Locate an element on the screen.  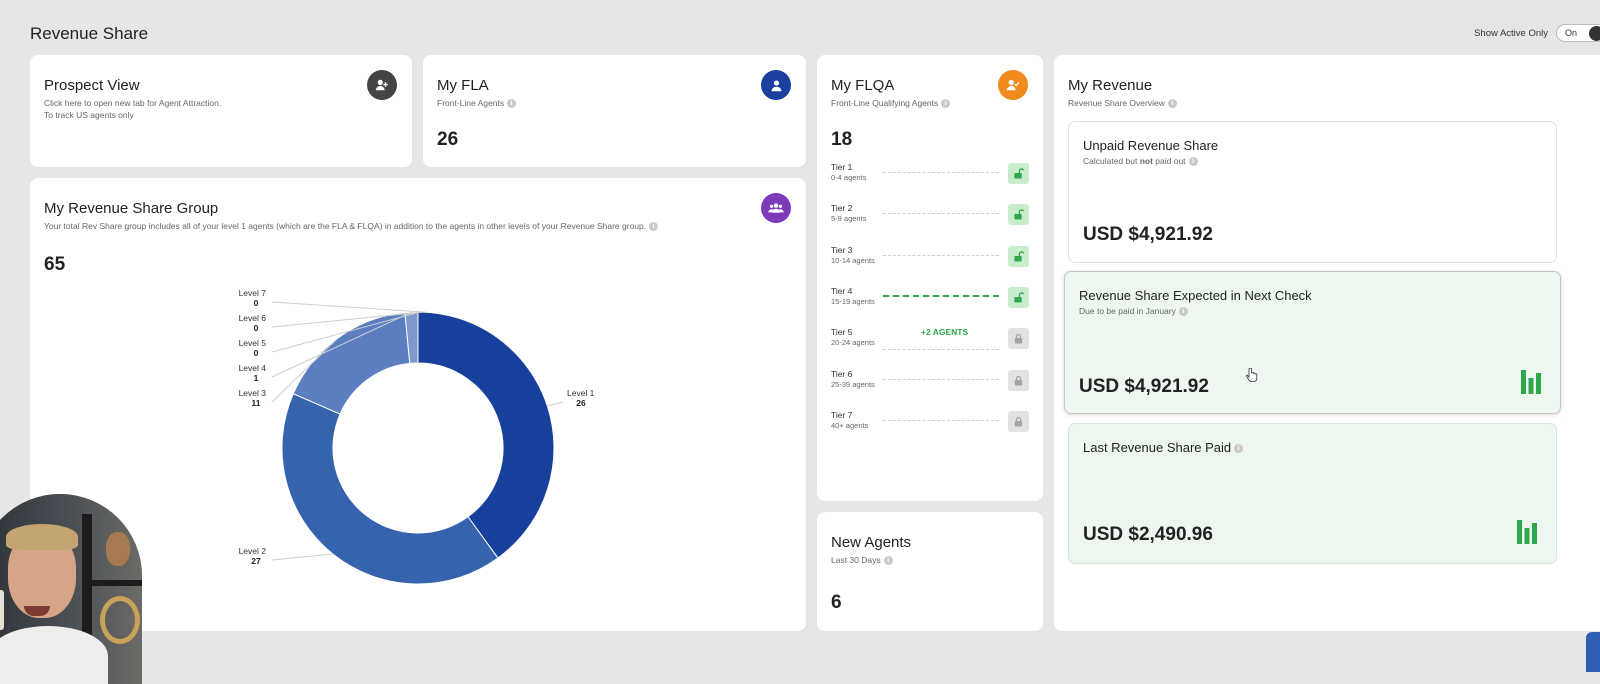
tier-row: Tier 6 25-39 agents is located at coordinates (930, 382).